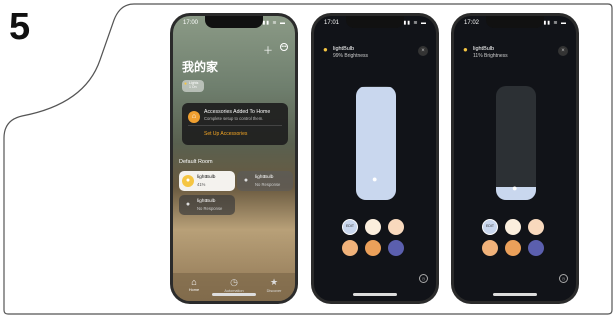  What do you see at coordinates (225, 134) in the screenshot?
I see `setup-accessories-link: Set Up Accessories` at bounding box center [225, 134].